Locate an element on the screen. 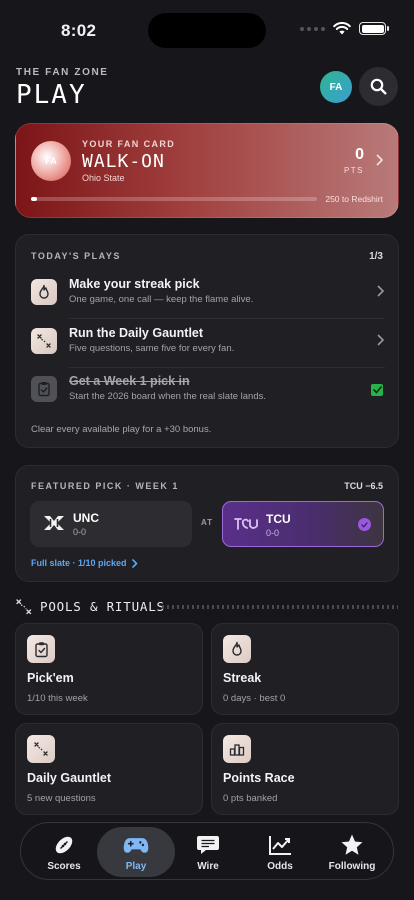 This screenshot has height=900, width=414. pool-name: Pick'em is located at coordinates (50, 678).